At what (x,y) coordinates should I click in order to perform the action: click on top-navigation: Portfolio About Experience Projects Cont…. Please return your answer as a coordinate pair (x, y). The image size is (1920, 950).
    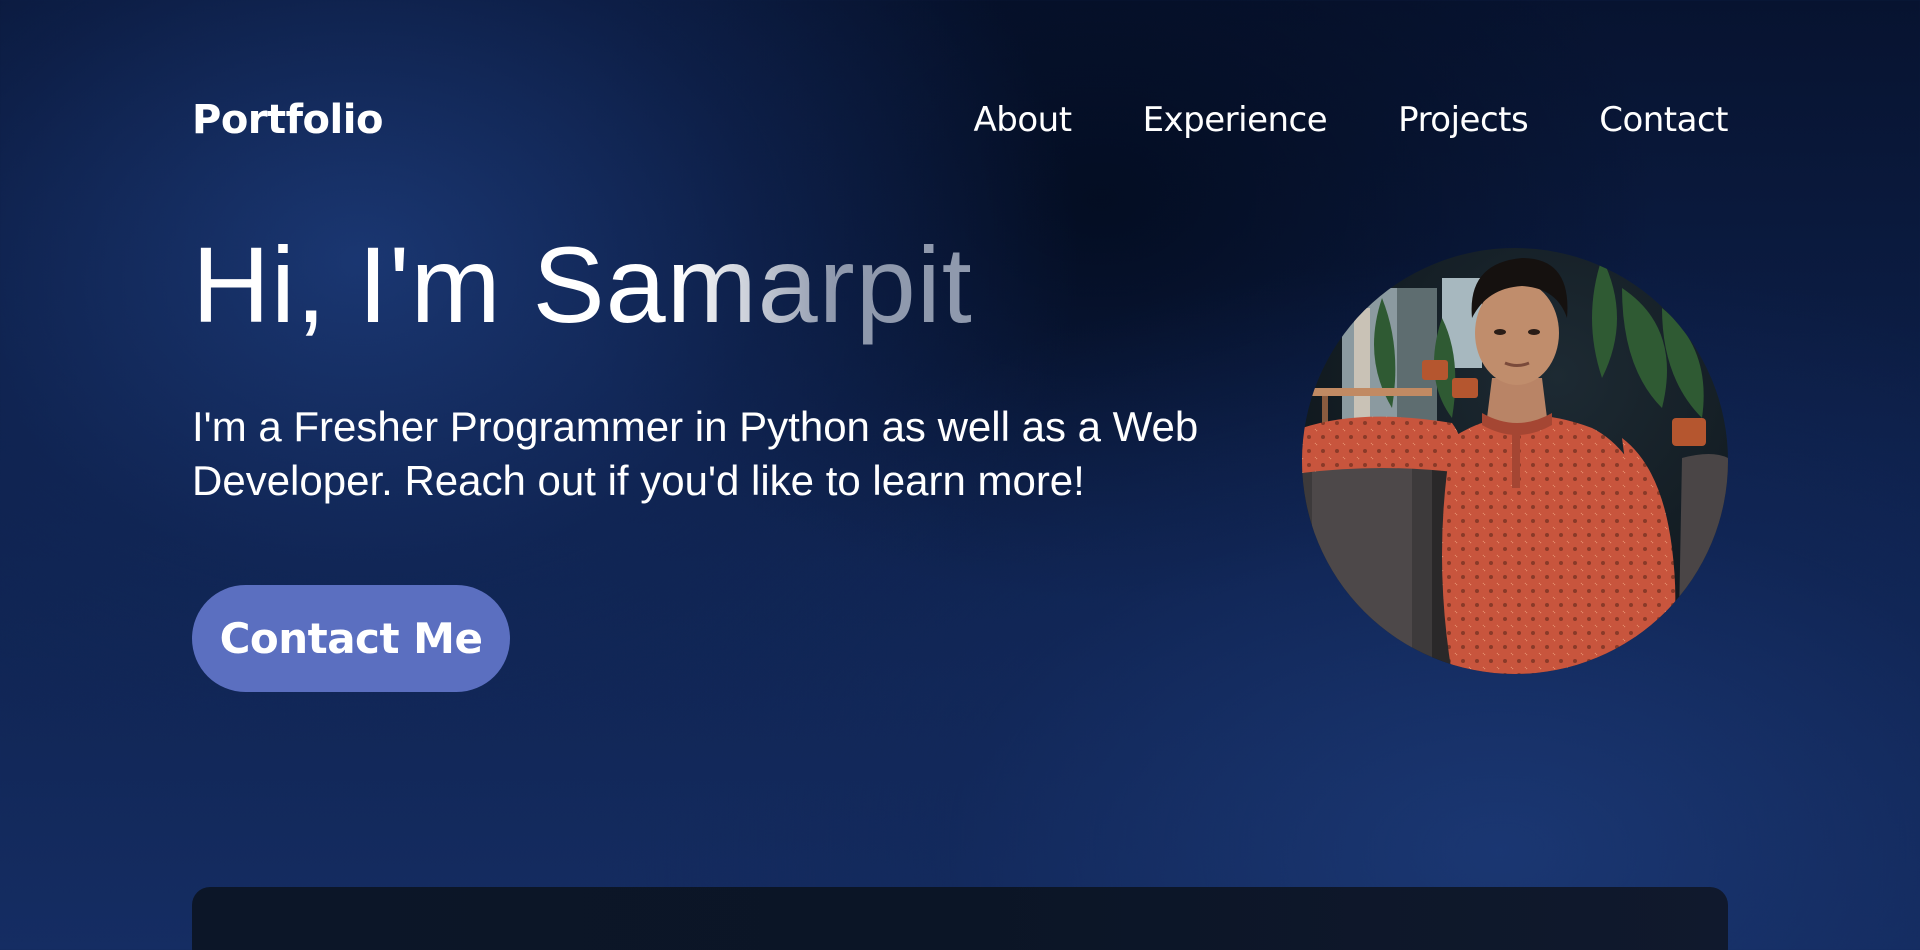
    Looking at the image, I should click on (960, 120).